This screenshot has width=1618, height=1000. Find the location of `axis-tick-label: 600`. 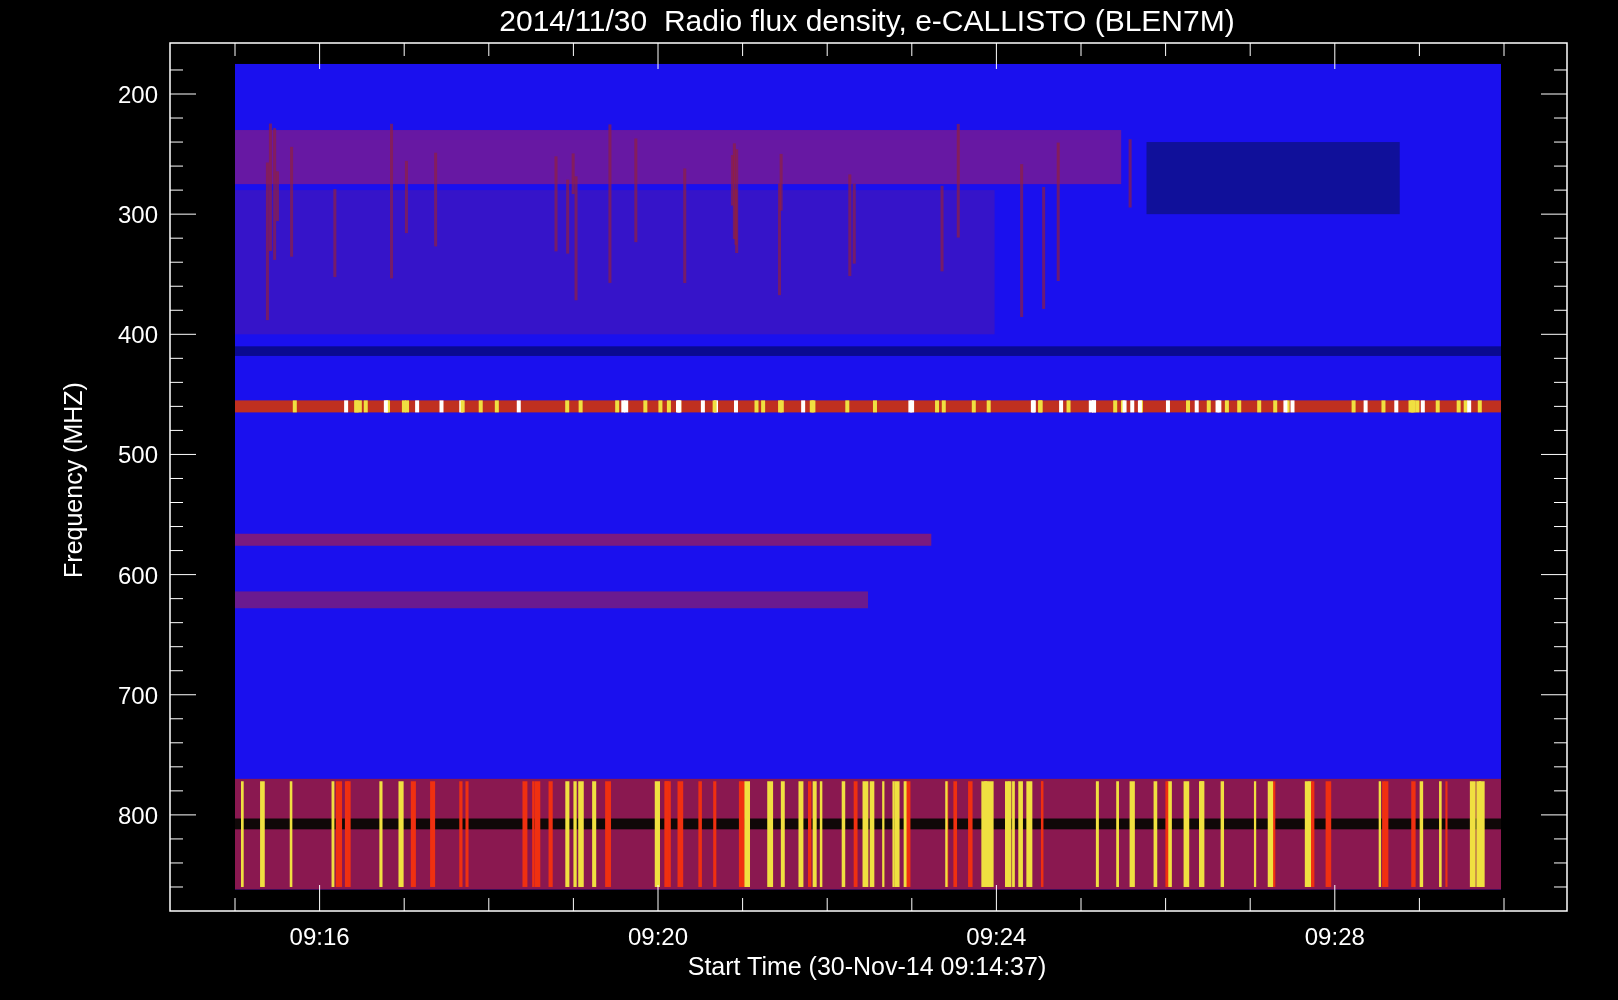

axis-tick-label: 600 is located at coordinates (137, 575).